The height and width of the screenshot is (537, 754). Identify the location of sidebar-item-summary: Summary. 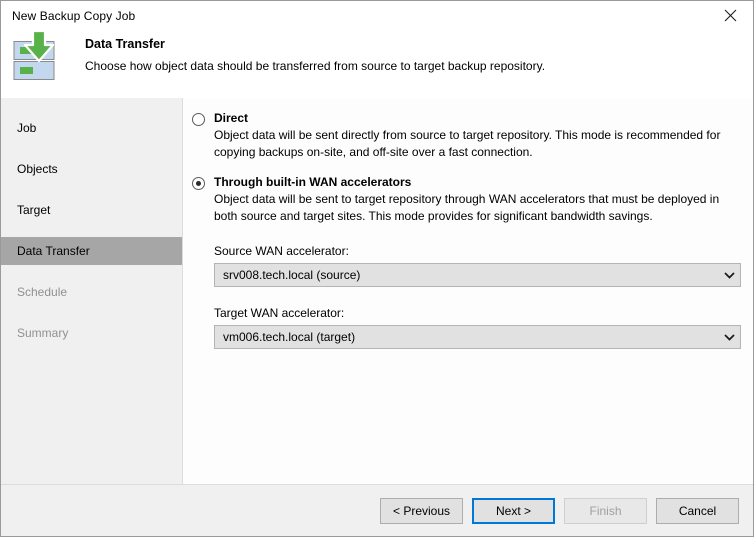
(91, 333).